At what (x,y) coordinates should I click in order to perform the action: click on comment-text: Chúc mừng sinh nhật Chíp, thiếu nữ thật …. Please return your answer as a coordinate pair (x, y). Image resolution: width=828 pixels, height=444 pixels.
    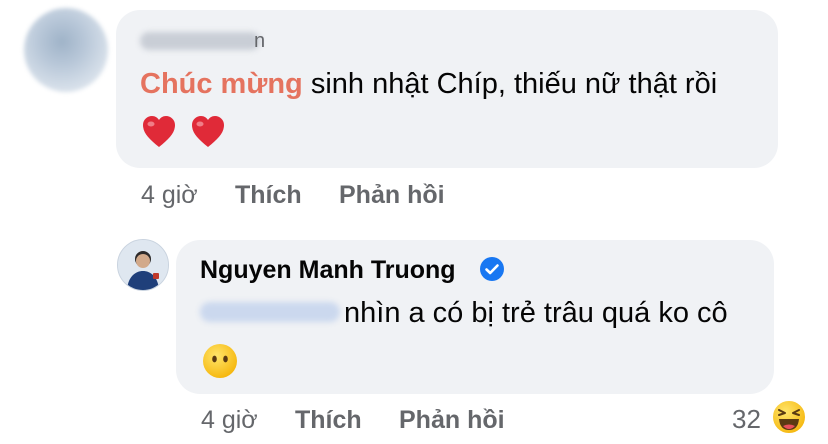
    Looking at the image, I should click on (428, 84).